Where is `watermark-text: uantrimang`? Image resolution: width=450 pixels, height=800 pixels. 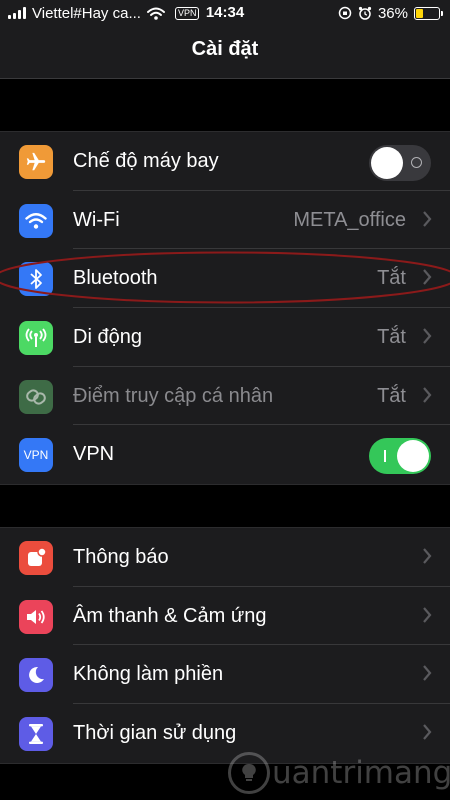
watermark-text: uantrimang is located at coordinates (361, 773).